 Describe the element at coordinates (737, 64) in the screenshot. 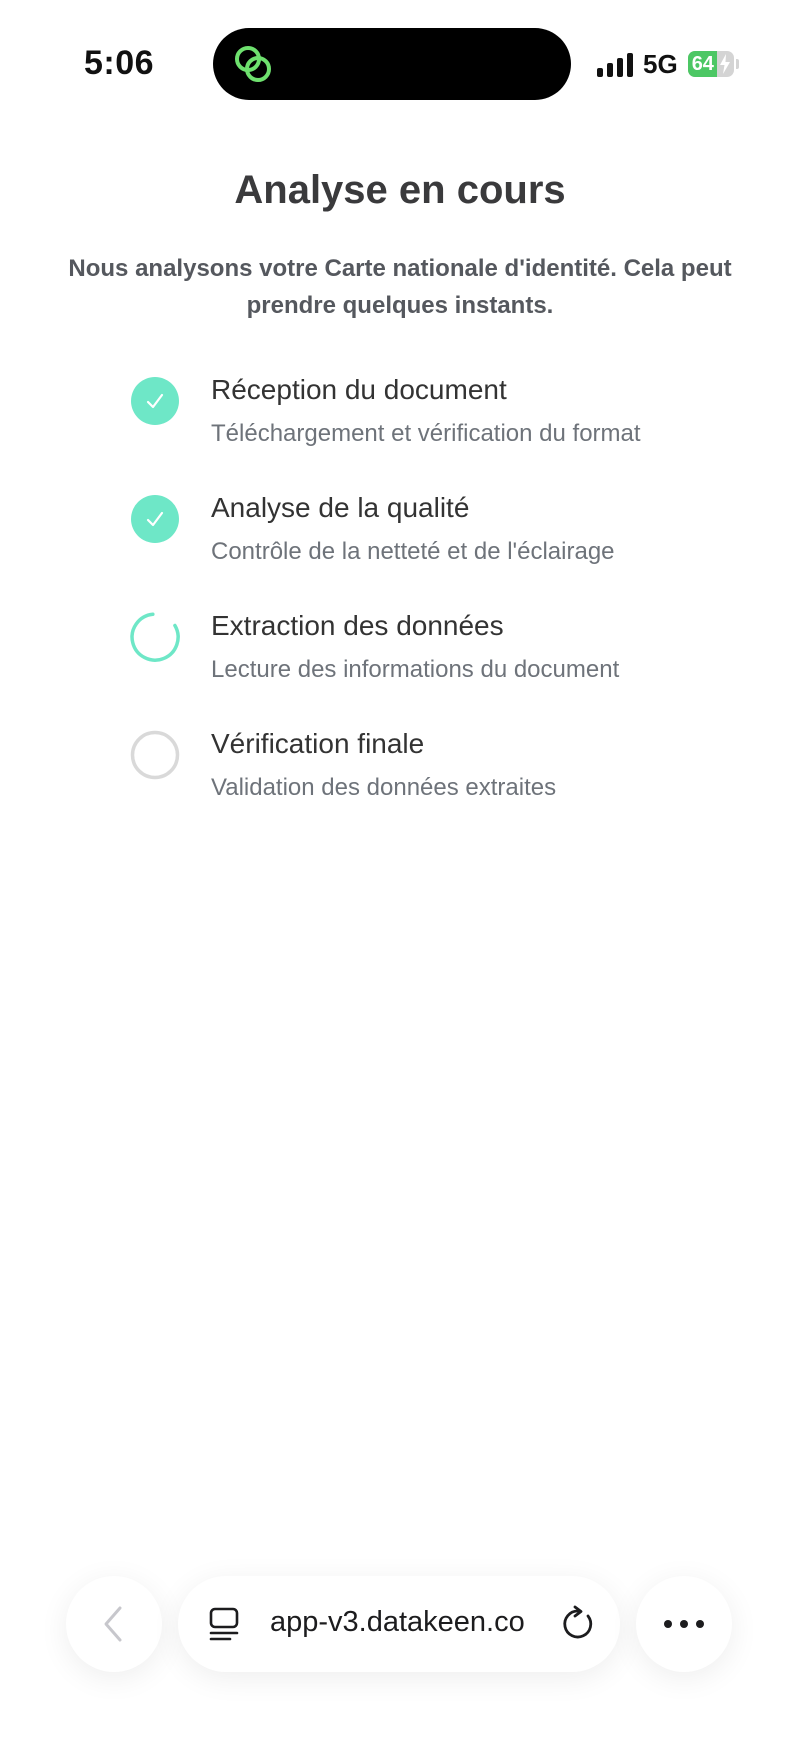

I see `battery-cap` at that location.